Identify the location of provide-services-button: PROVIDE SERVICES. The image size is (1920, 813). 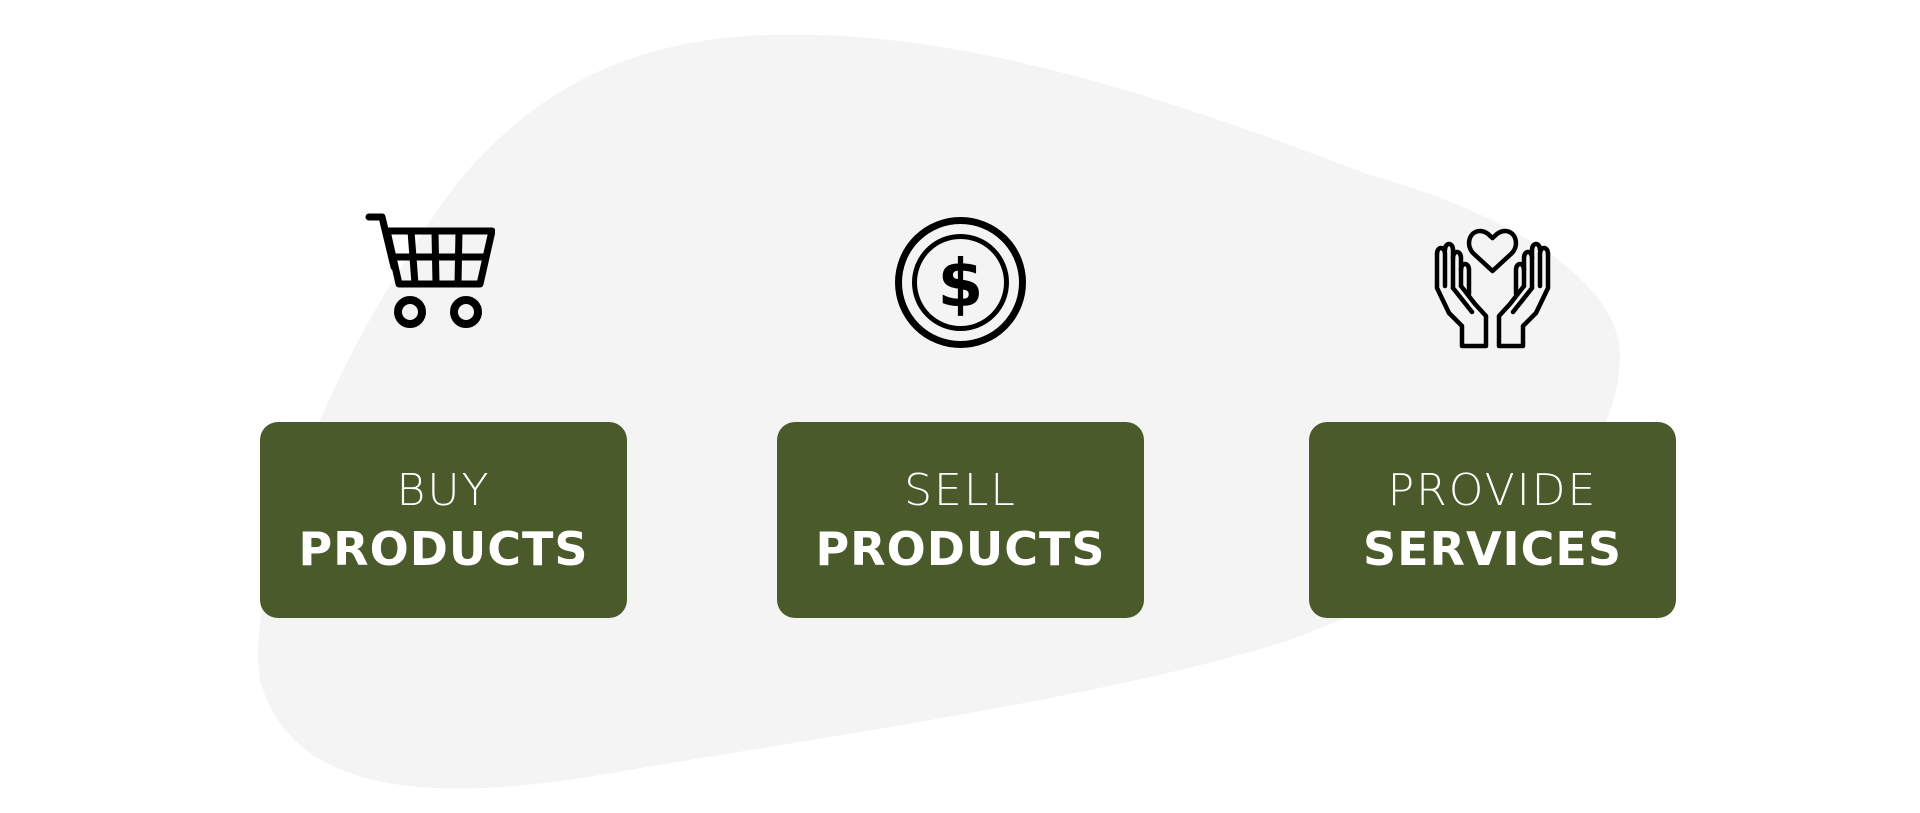
(1492, 520).